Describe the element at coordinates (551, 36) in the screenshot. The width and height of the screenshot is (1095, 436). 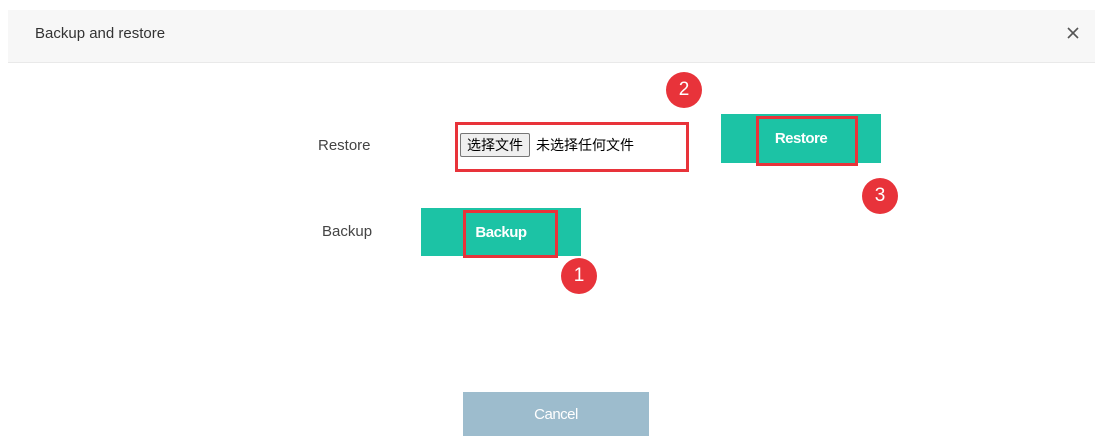
I see `dialog-header: Backup and restore` at that location.